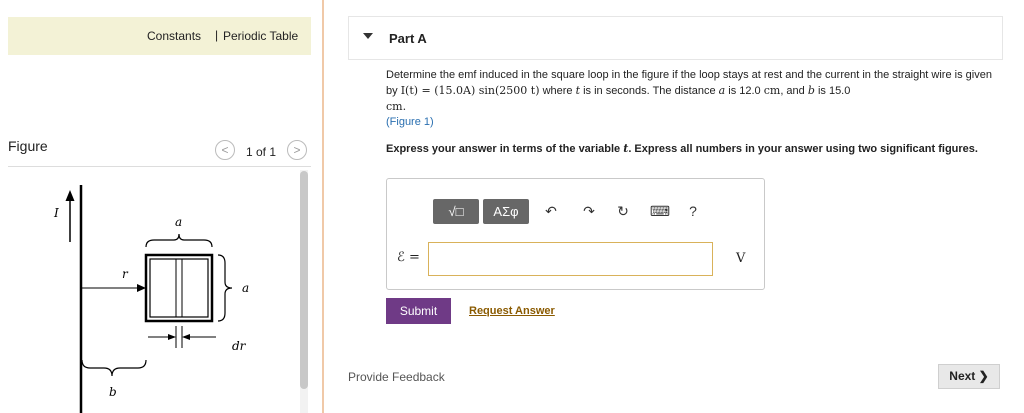 The width and height of the screenshot is (1024, 413). What do you see at coordinates (589, 211) in the screenshot?
I see `redo-icon: ↷` at bounding box center [589, 211].